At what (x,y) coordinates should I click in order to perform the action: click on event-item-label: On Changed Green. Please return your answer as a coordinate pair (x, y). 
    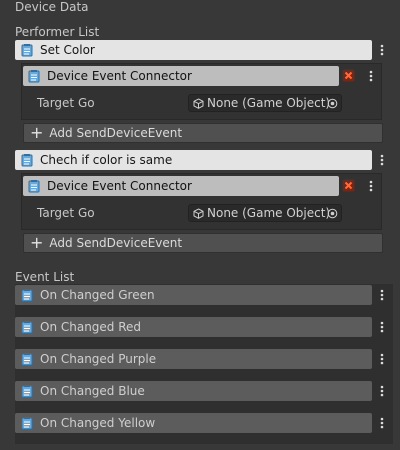
    Looking at the image, I should click on (97, 295).